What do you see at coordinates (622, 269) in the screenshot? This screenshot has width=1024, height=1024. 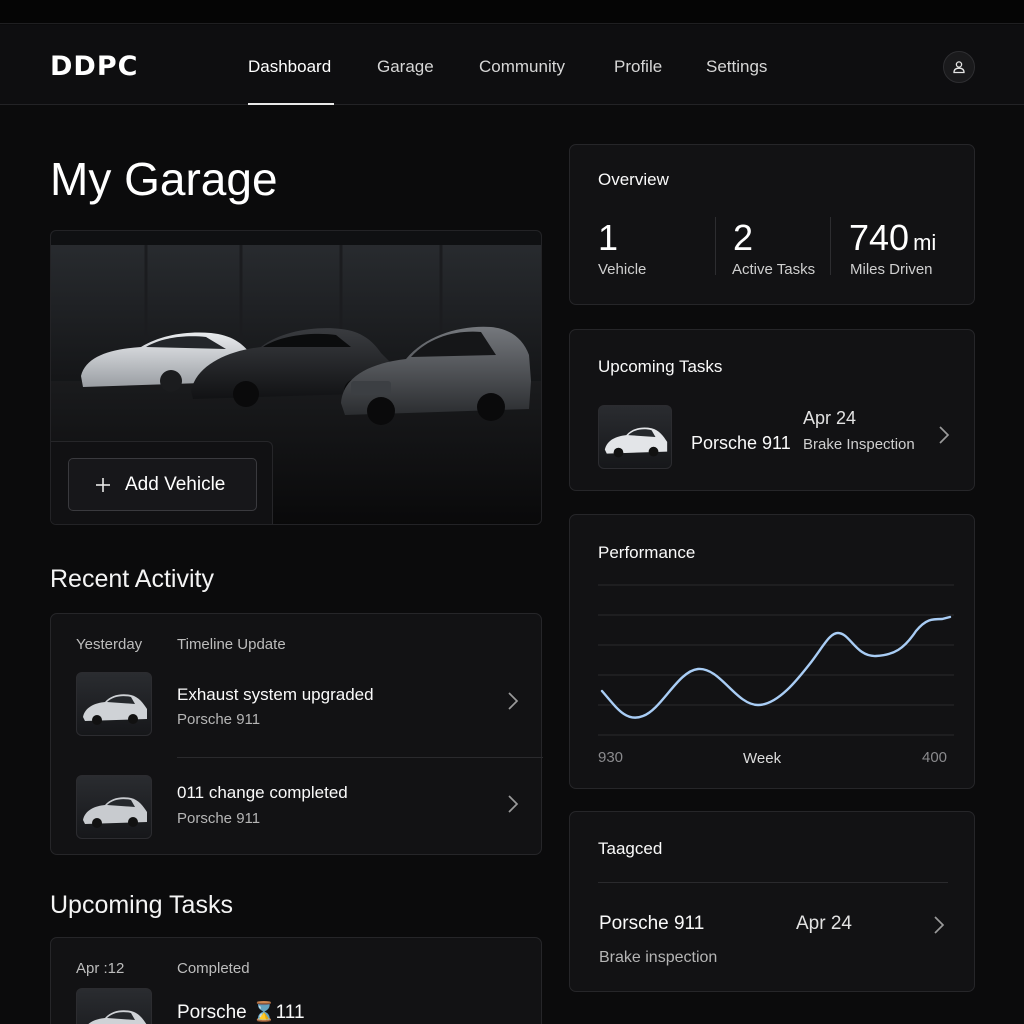 I see `stat-vehicles-label: Vehicle` at bounding box center [622, 269].